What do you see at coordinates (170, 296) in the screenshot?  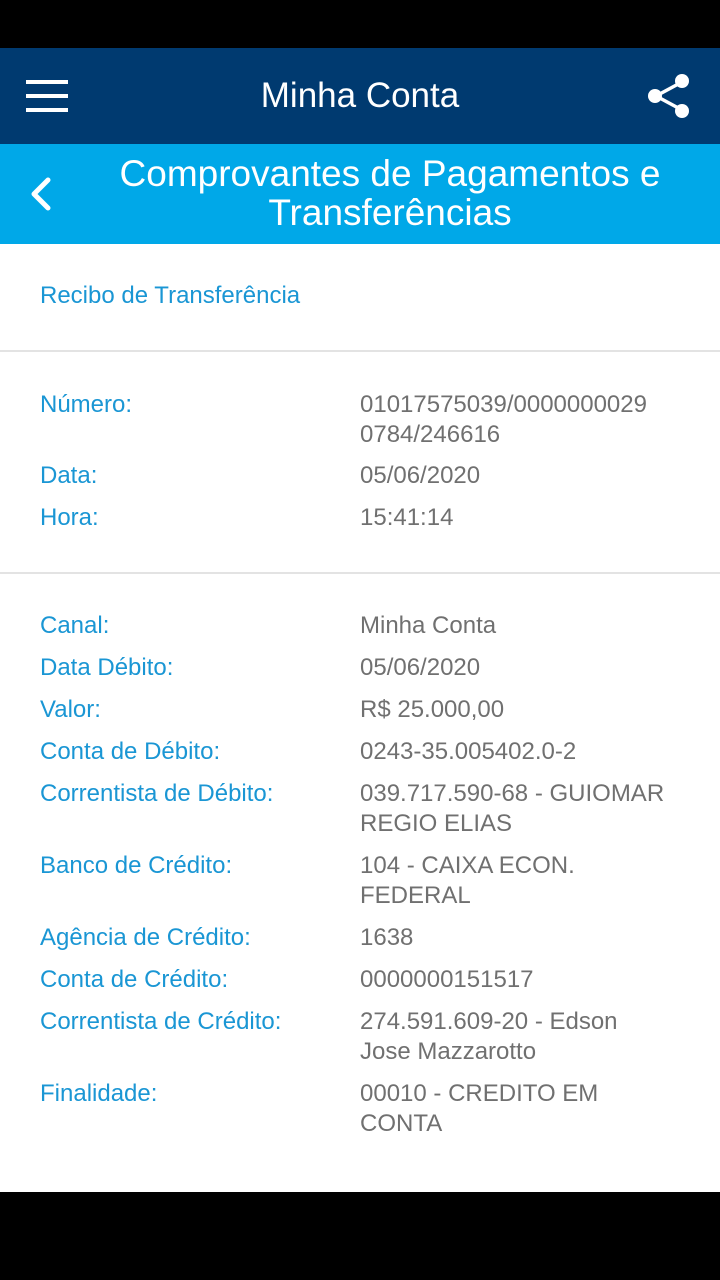 I see `receipt-title: Recibo de Transferência` at bounding box center [170, 296].